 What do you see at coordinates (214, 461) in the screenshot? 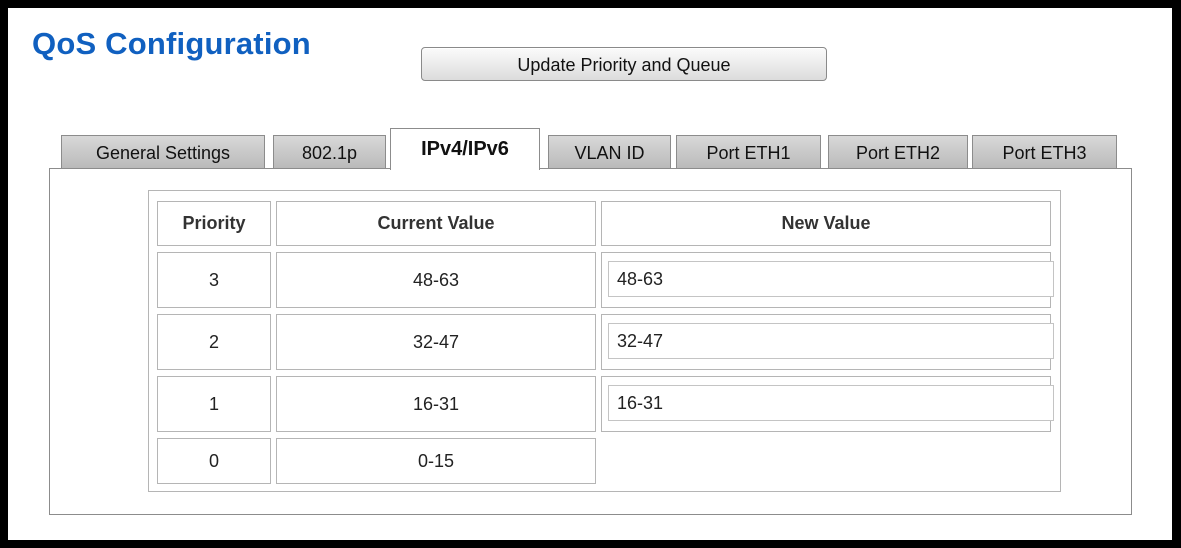
I see `priority-cell: 0` at bounding box center [214, 461].